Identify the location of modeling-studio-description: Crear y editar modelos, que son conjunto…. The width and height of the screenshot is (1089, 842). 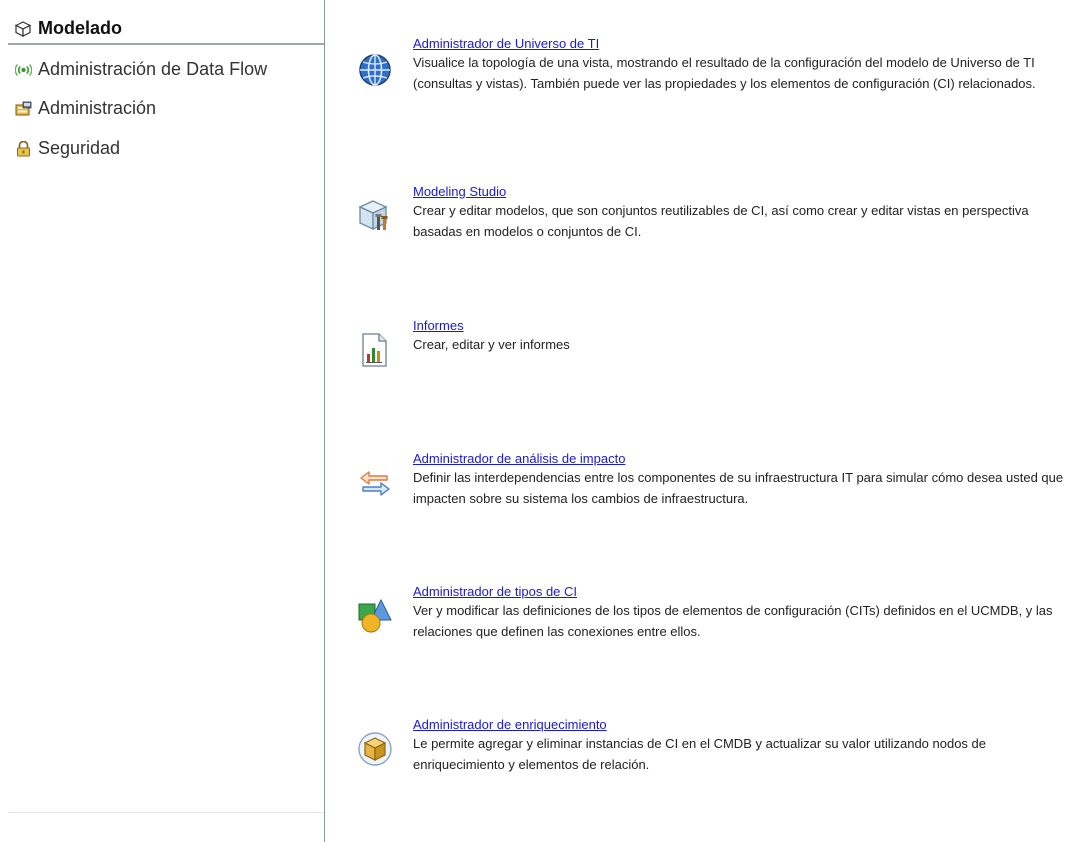
(721, 221).